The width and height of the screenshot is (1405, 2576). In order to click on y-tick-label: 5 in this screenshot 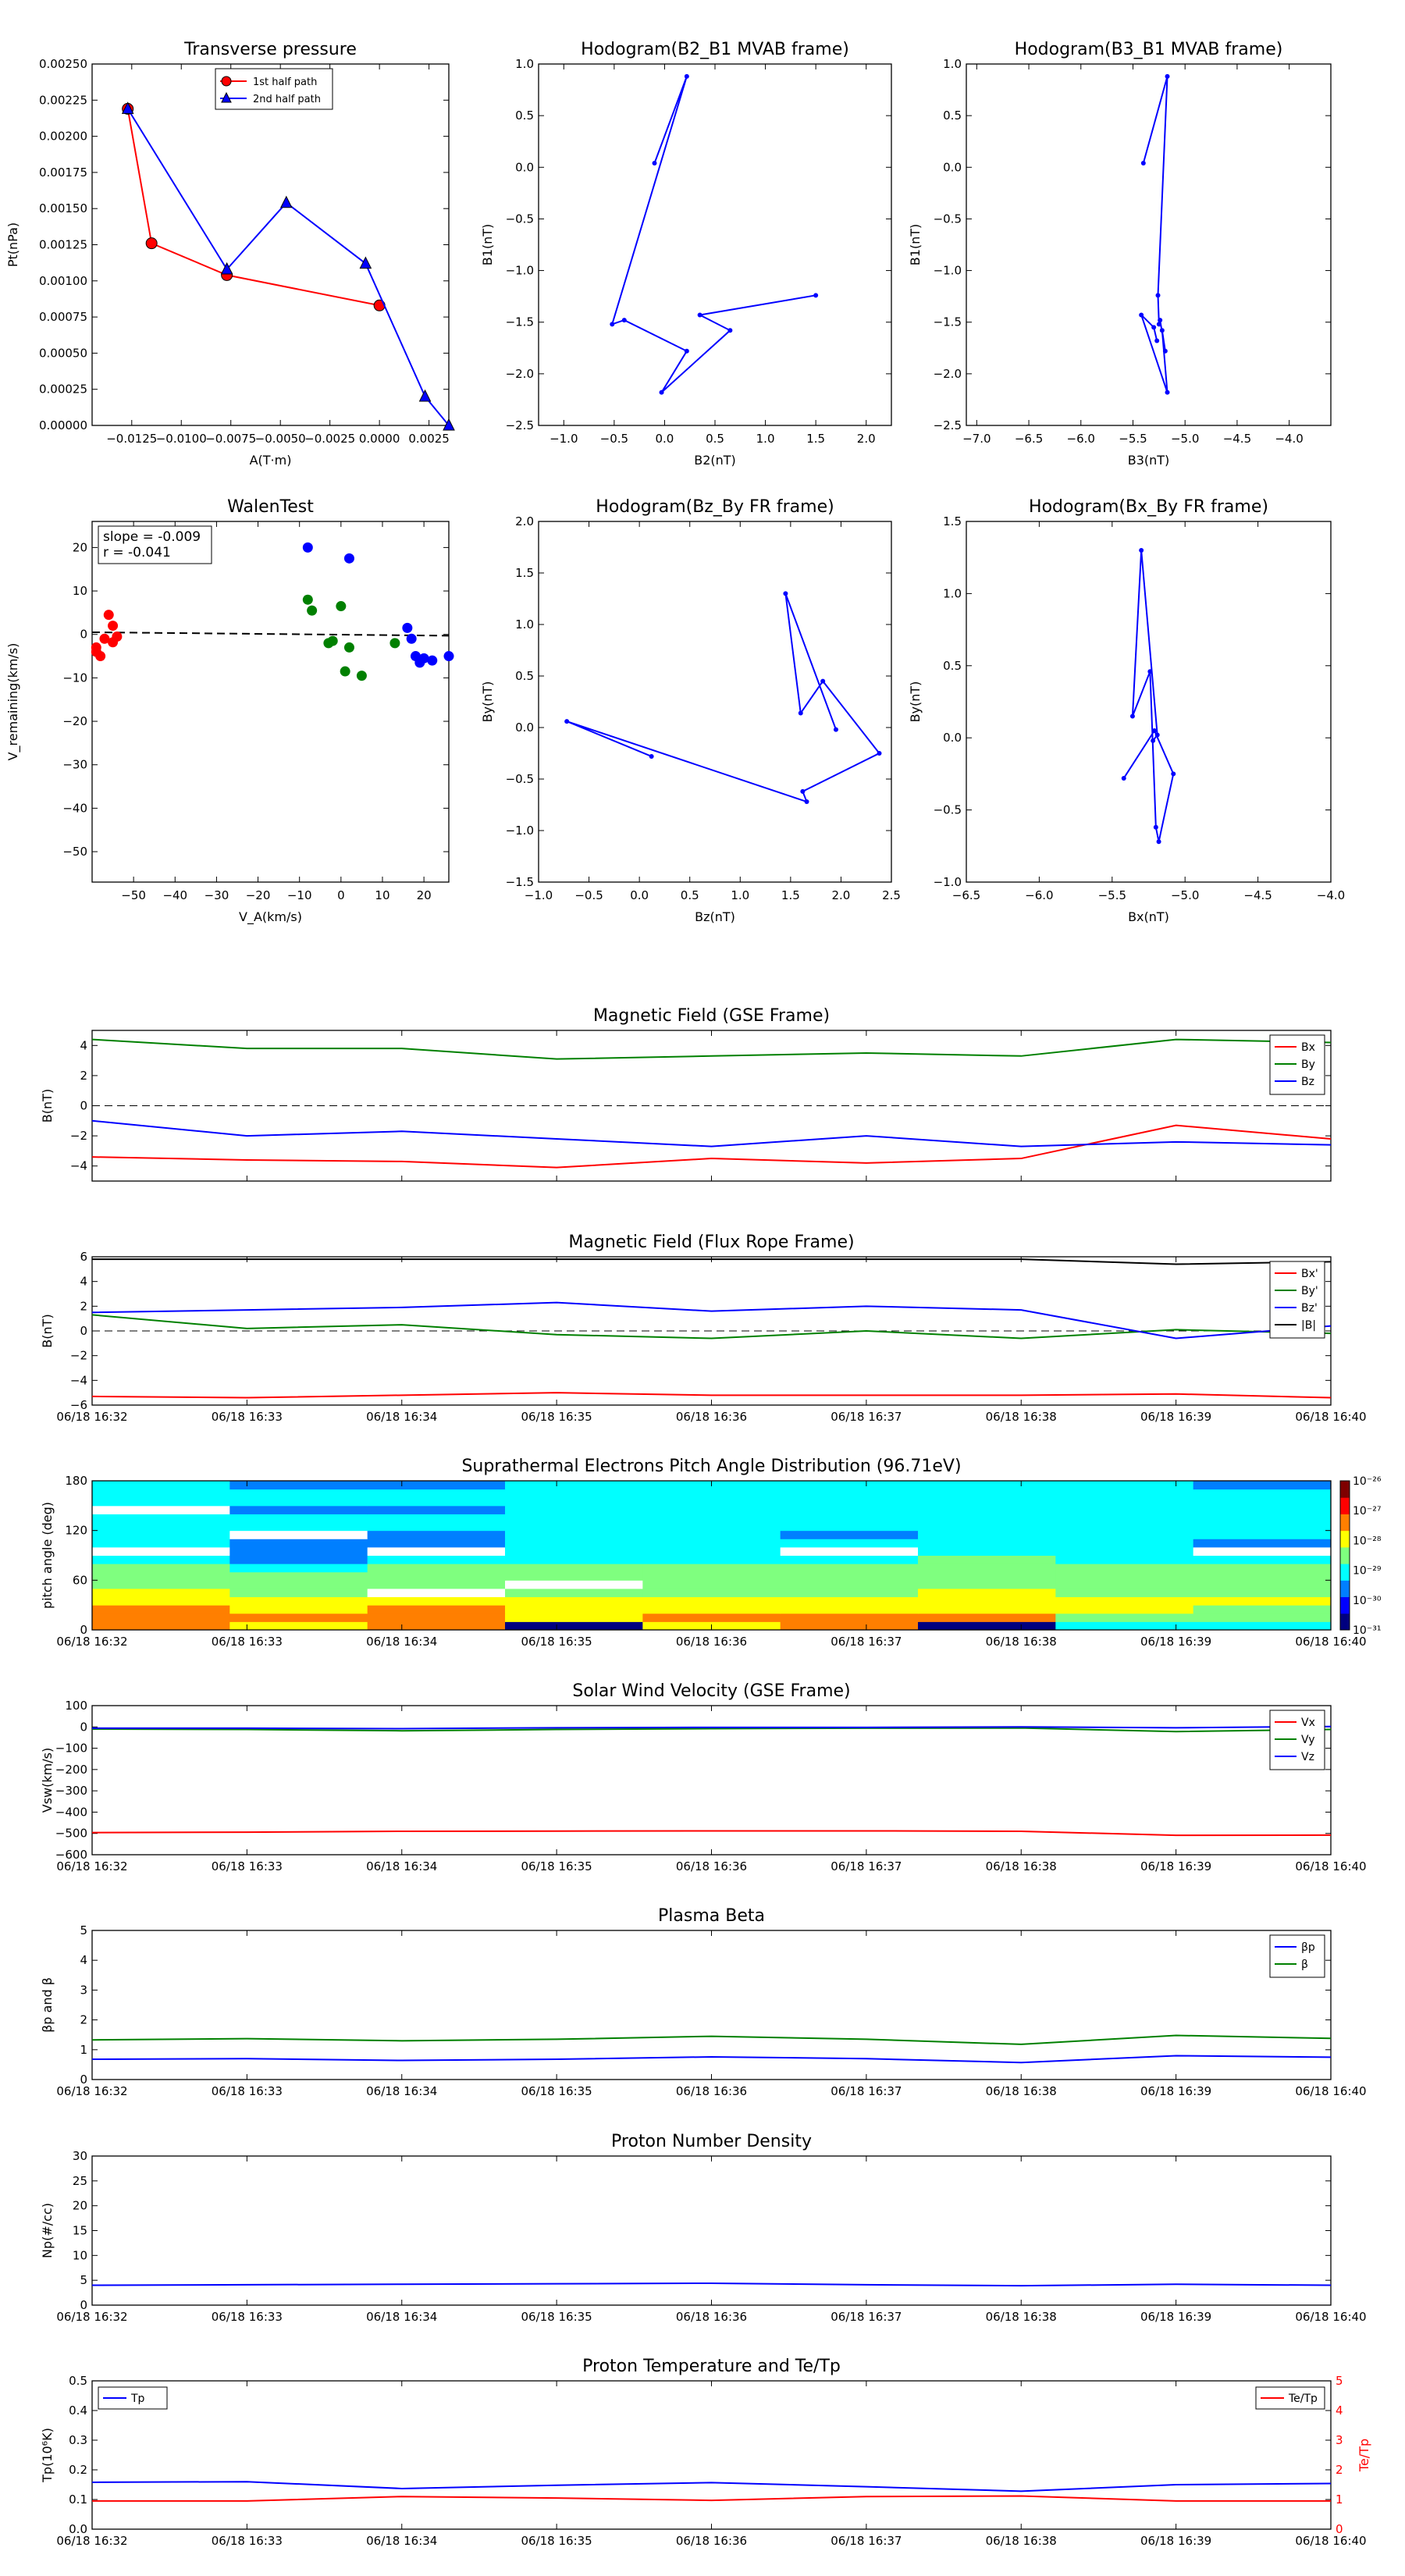, I will do `click(84, 2280)`.